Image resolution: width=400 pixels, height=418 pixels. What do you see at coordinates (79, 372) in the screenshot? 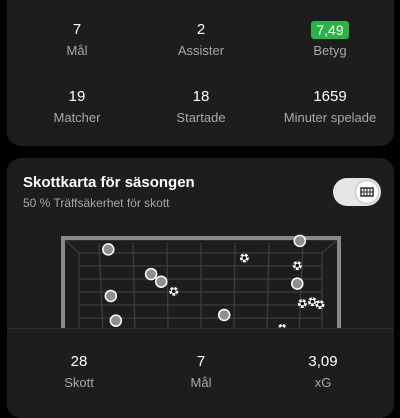
I see `summary-shots: 28 Skott` at bounding box center [79, 372].